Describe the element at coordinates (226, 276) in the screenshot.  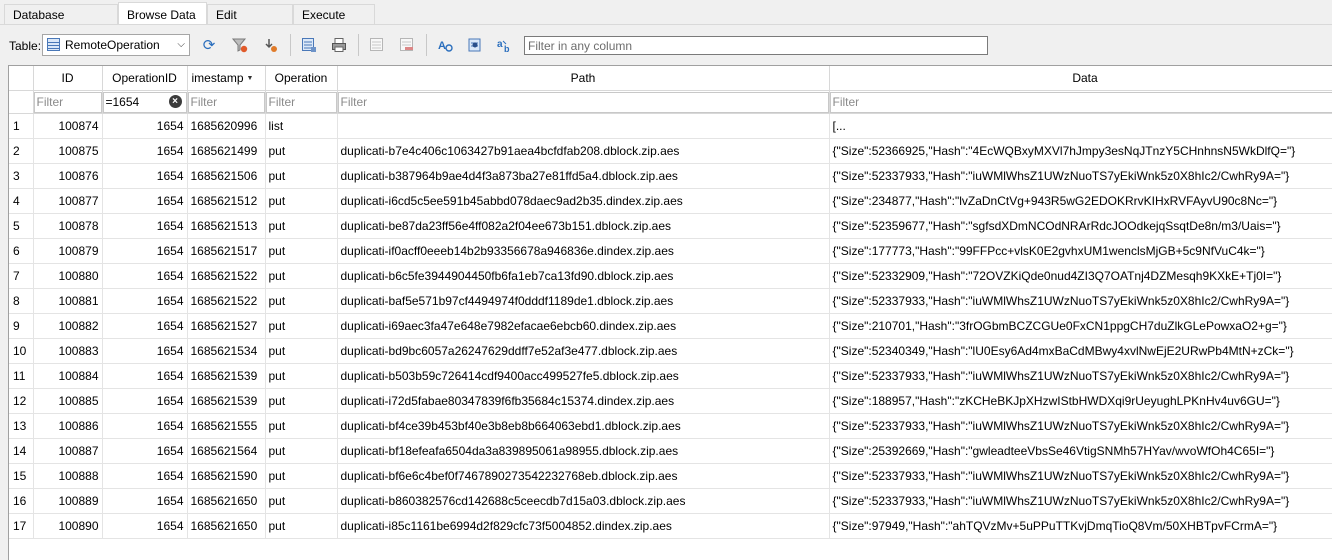
I see `cell-timestamp: 1685621522` at that location.